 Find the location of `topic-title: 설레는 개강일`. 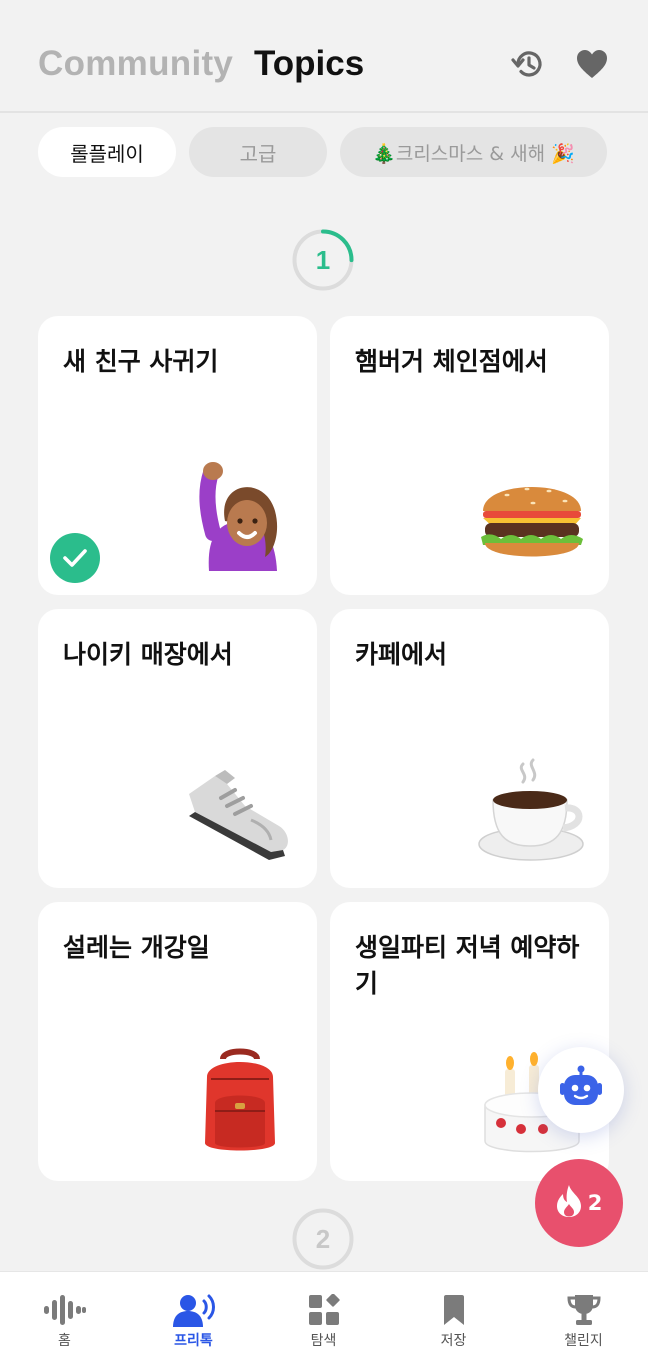

topic-title: 설레는 개강일 is located at coordinates (136, 947).